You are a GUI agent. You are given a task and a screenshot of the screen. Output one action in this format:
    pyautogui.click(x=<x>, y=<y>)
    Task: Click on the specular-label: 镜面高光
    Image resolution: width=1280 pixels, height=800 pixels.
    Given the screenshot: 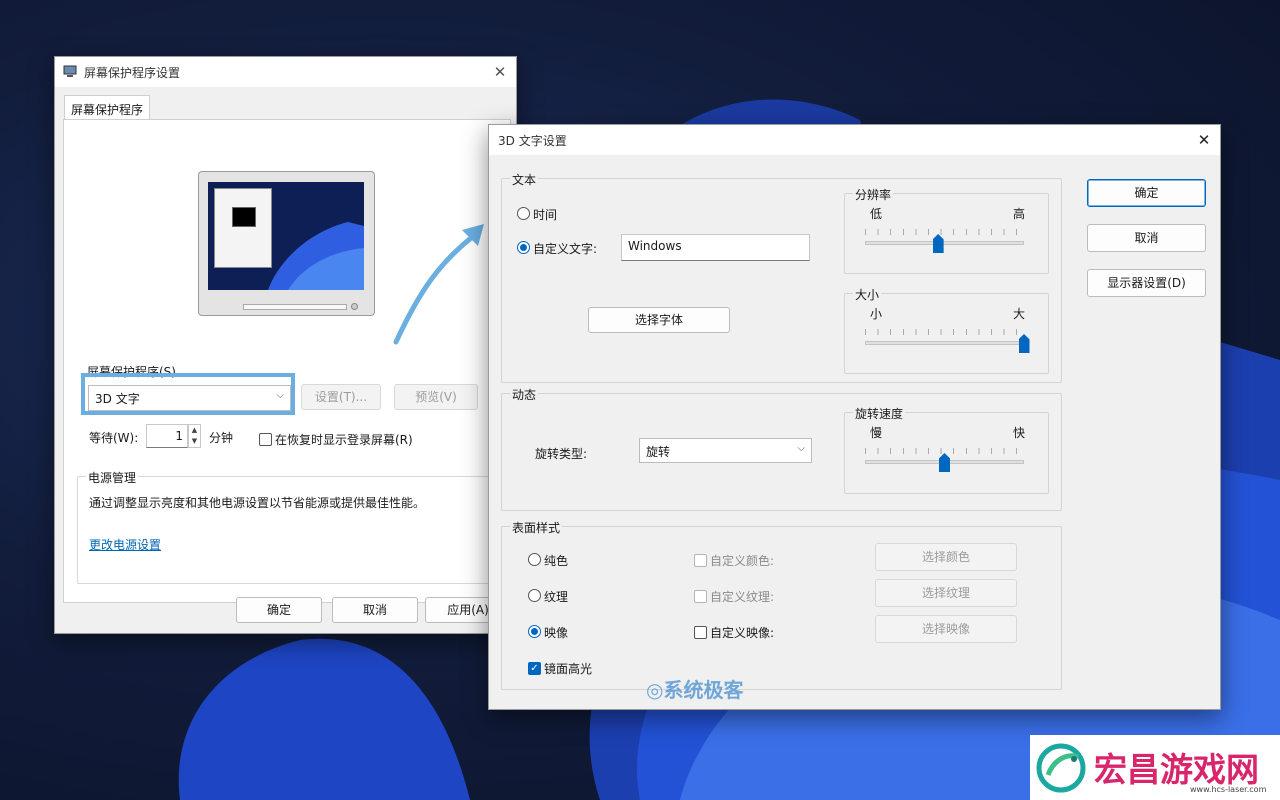 What is the action you would take?
    pyautogui.click(x=568, y=669)
    